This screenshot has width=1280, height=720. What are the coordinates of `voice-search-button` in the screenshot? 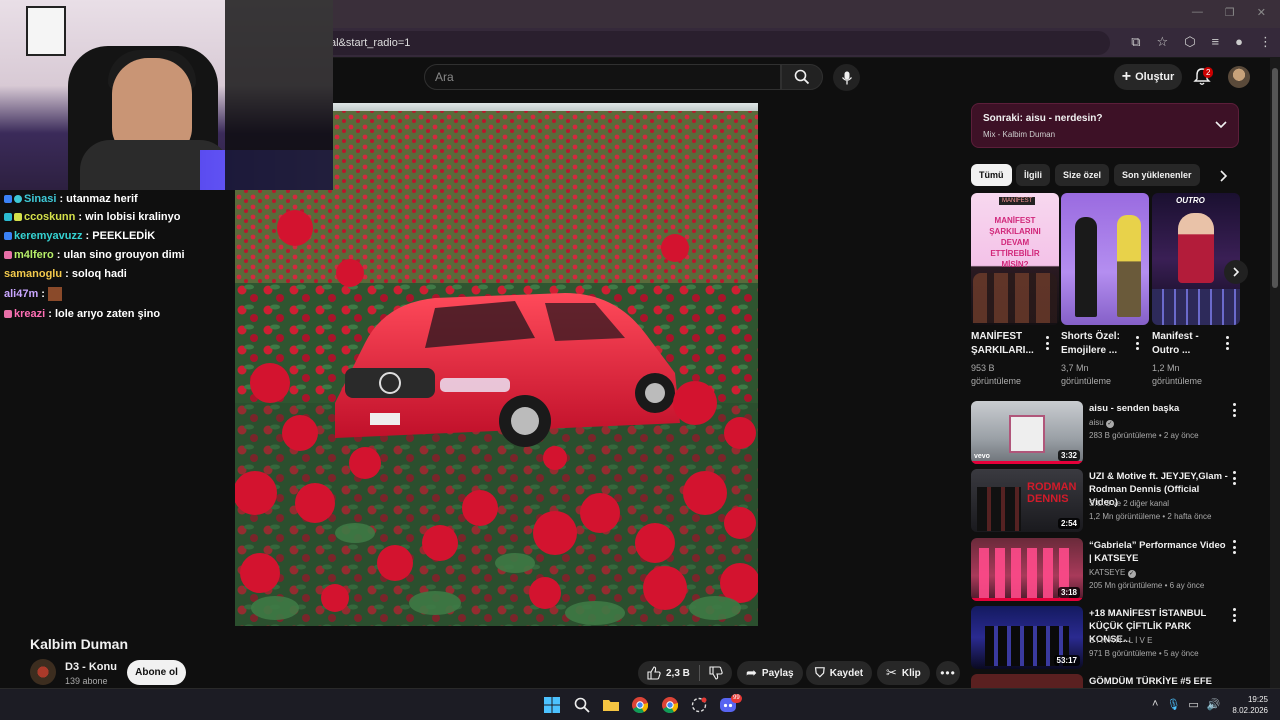 It's located at (846, 77).